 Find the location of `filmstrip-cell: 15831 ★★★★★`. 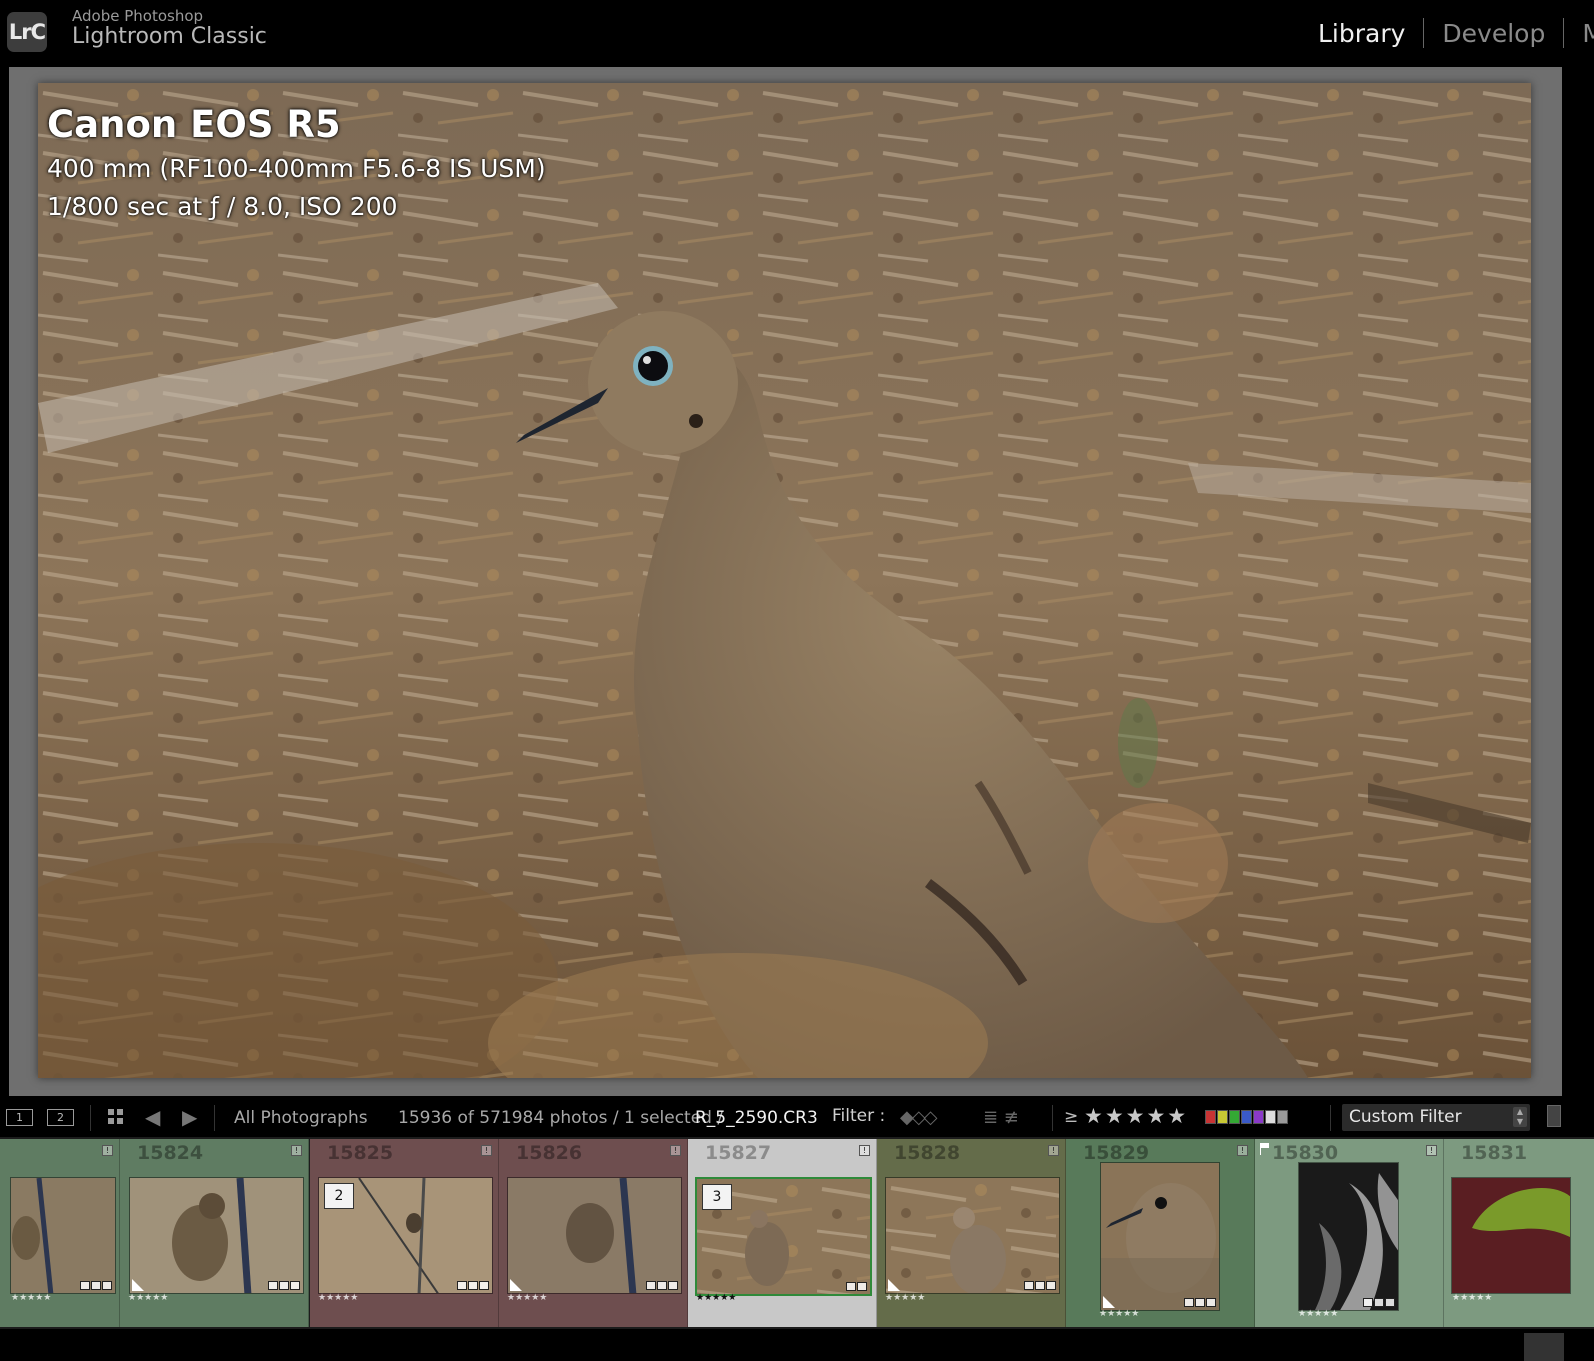

filmstrip-cell: 15831 ★★★★★ is located at coordinates (1519, 1233).